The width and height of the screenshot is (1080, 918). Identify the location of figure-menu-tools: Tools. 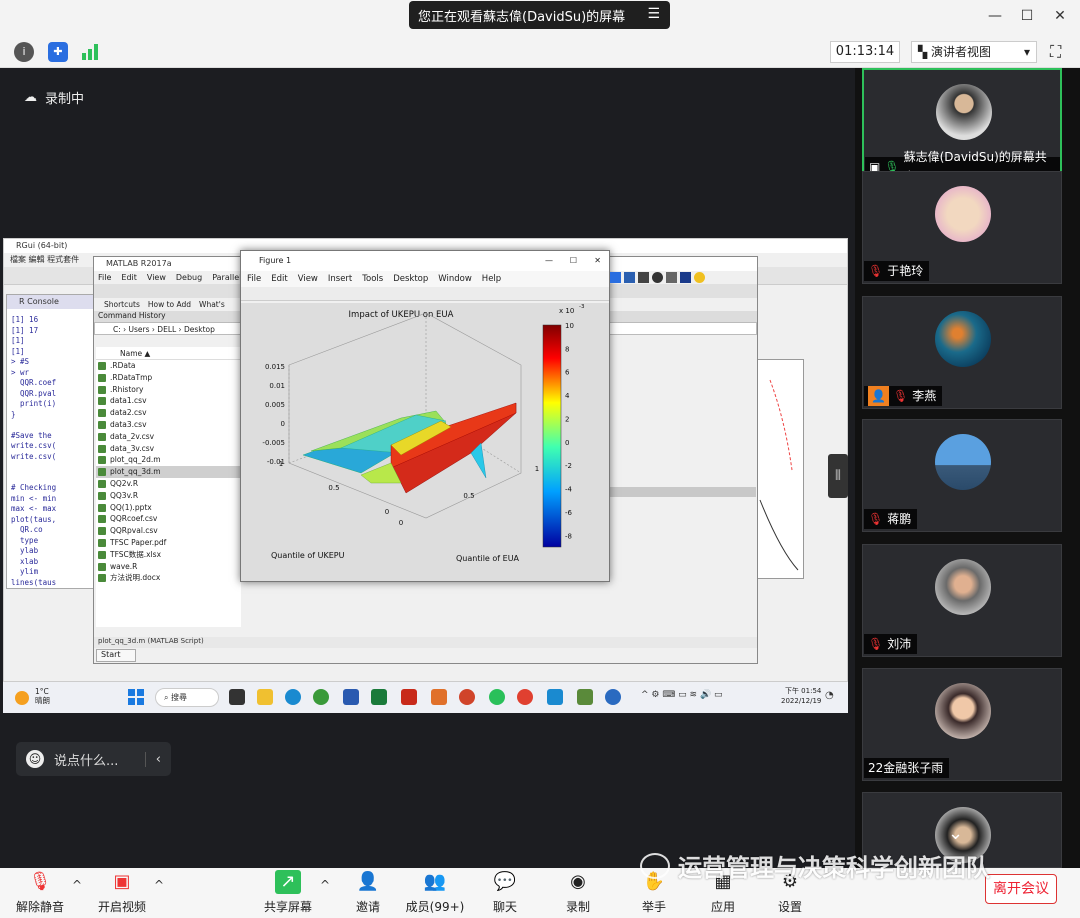
(372, 279).